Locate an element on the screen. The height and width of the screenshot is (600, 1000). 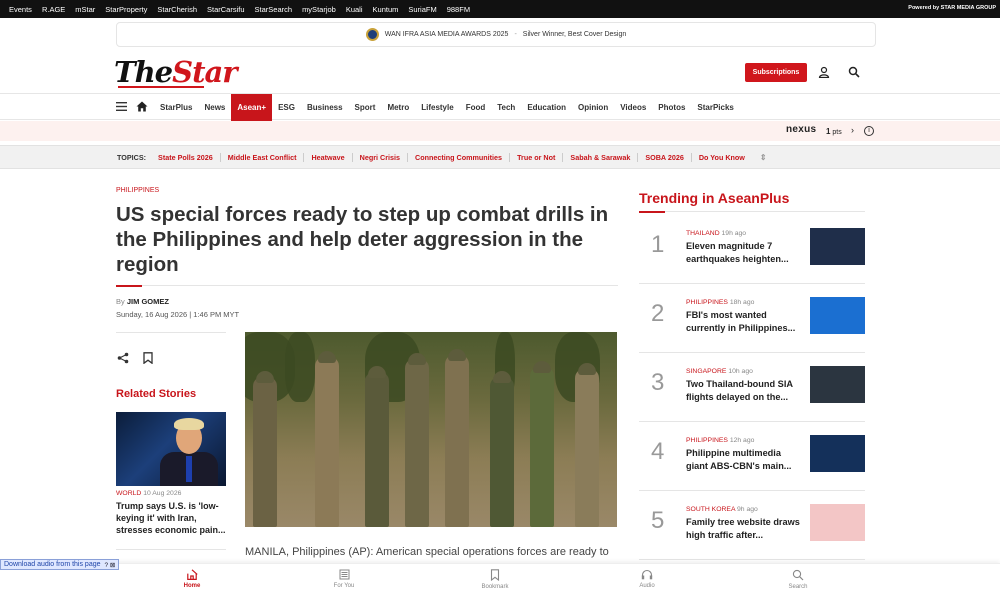
network-link: mStar is located at coordinates (85, 9).